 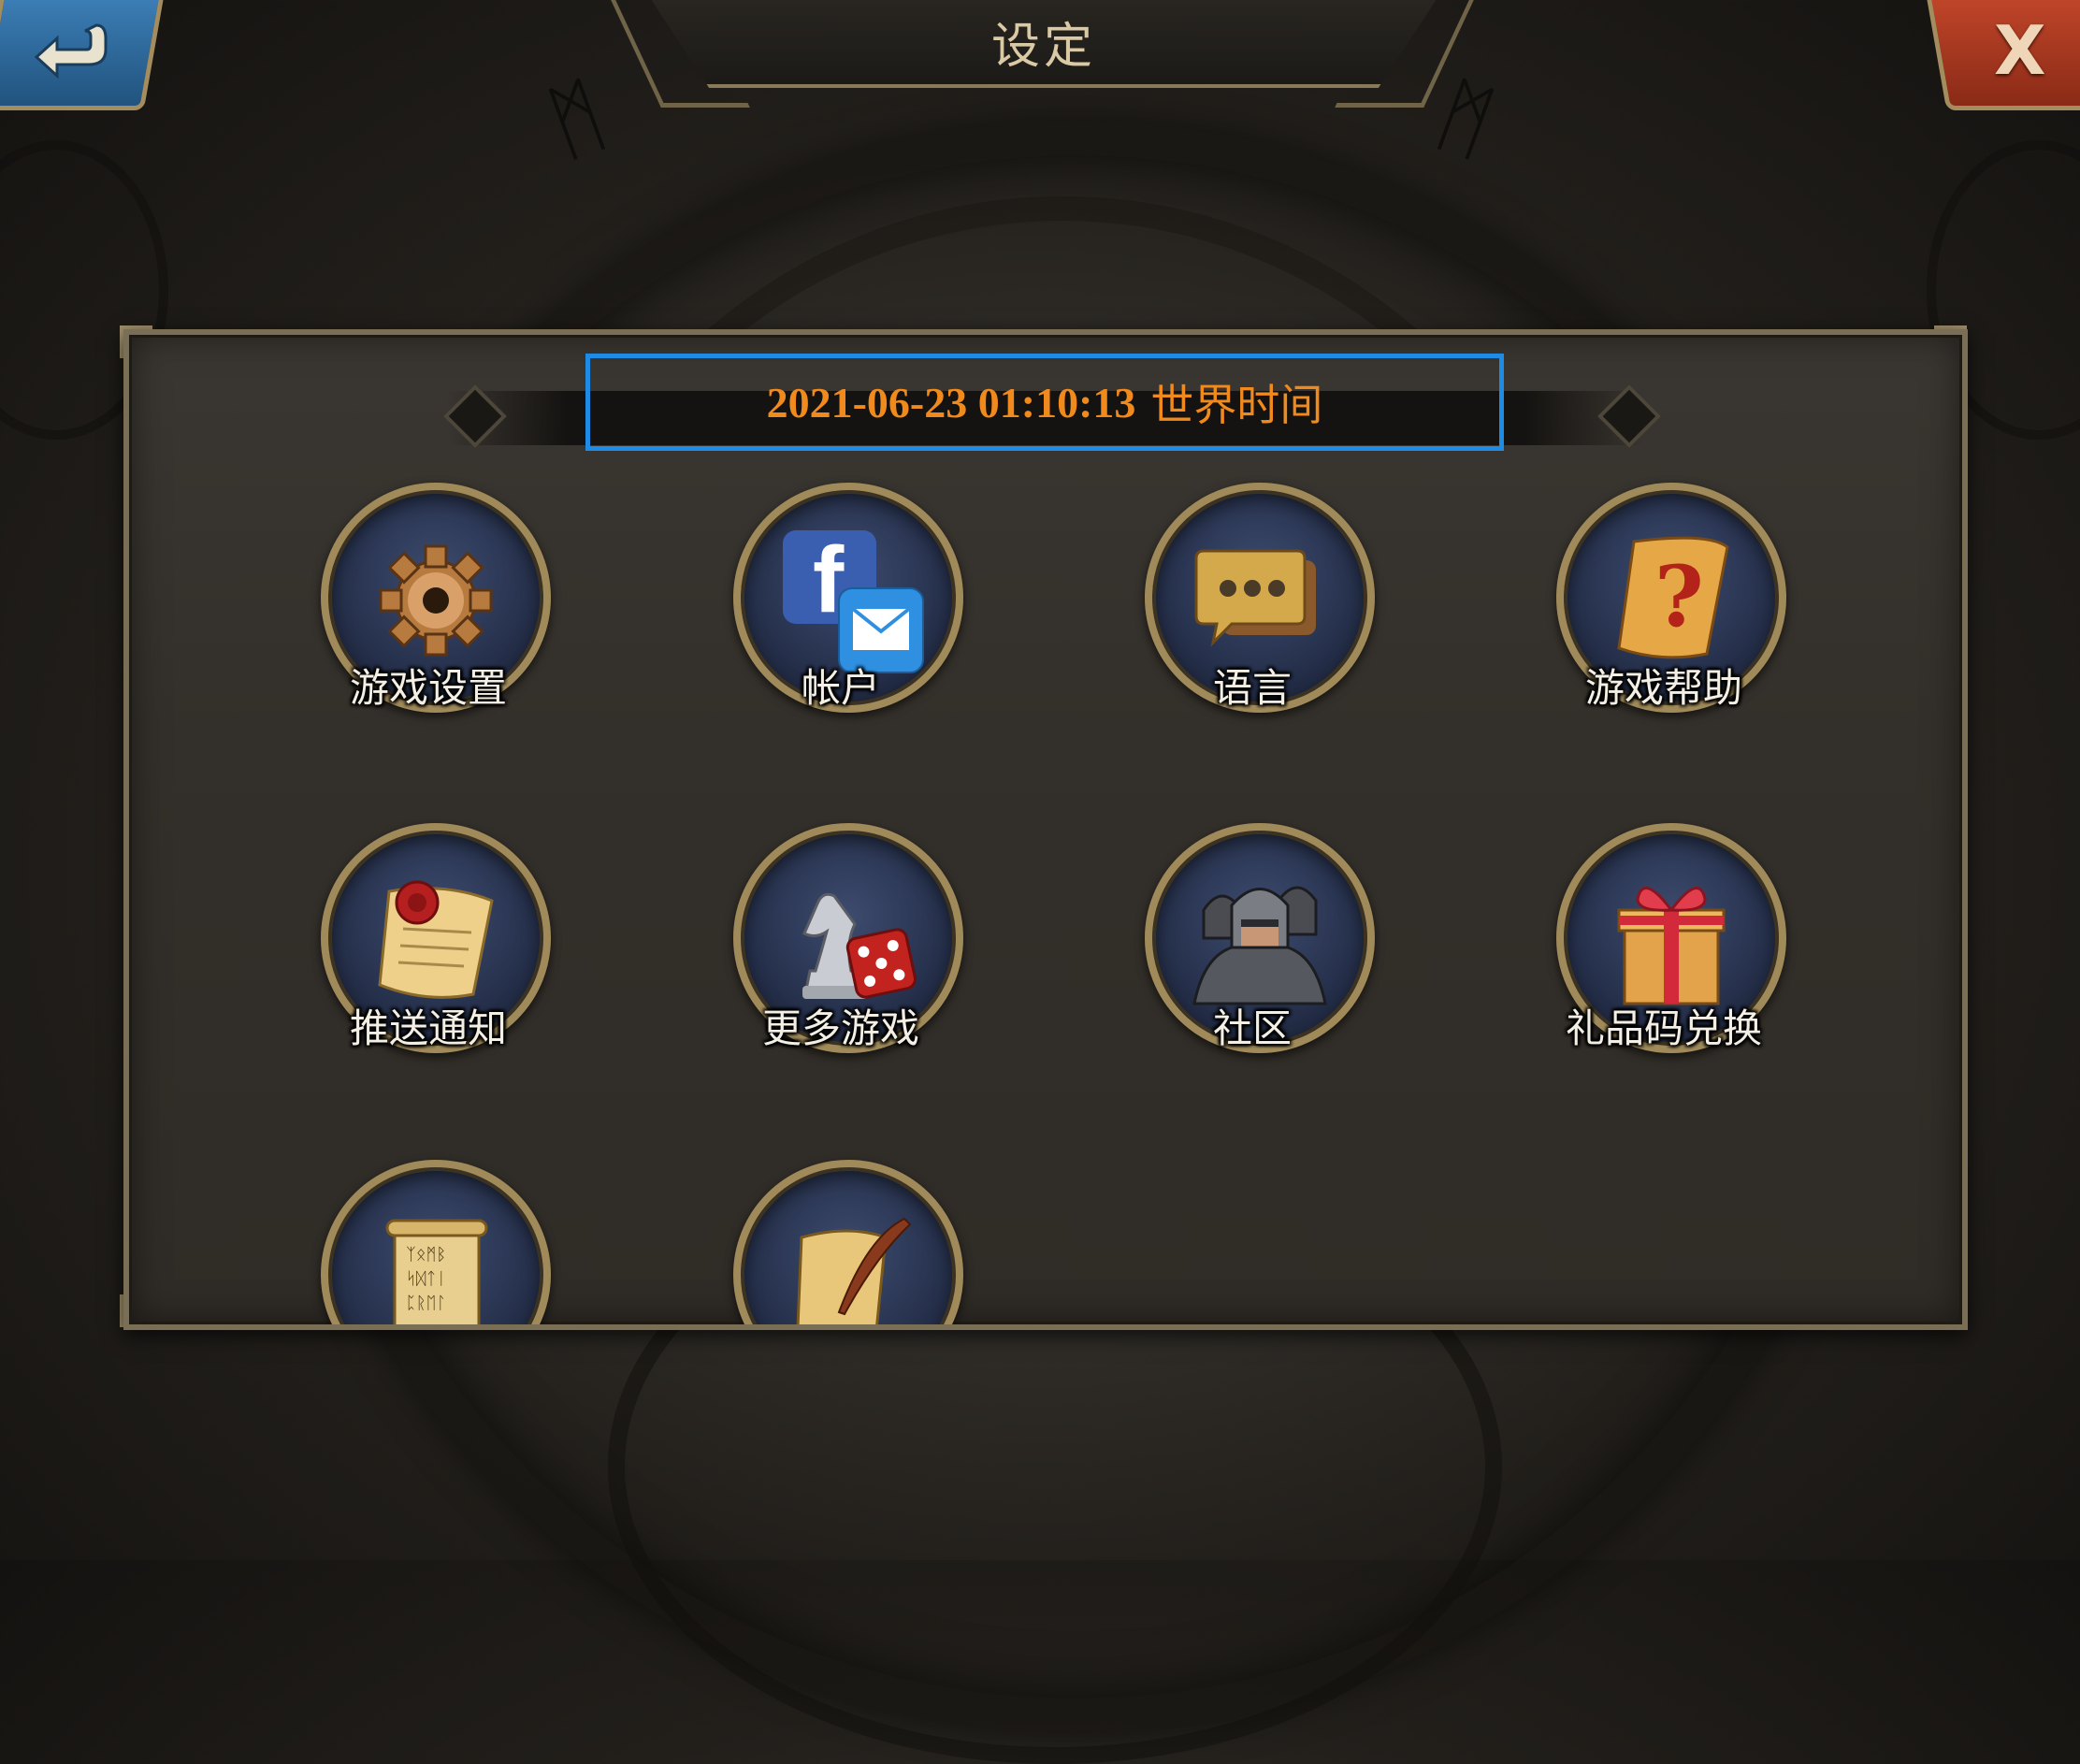 I want to click on svg-text: ᛋᛞᛏᛁ, so click(x=426, y=1279).